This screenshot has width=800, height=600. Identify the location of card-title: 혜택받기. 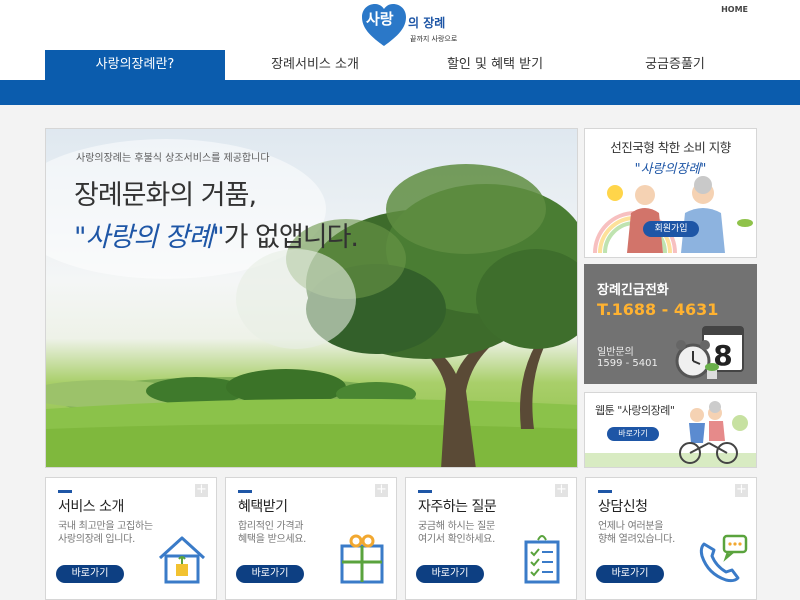
(263, 507).